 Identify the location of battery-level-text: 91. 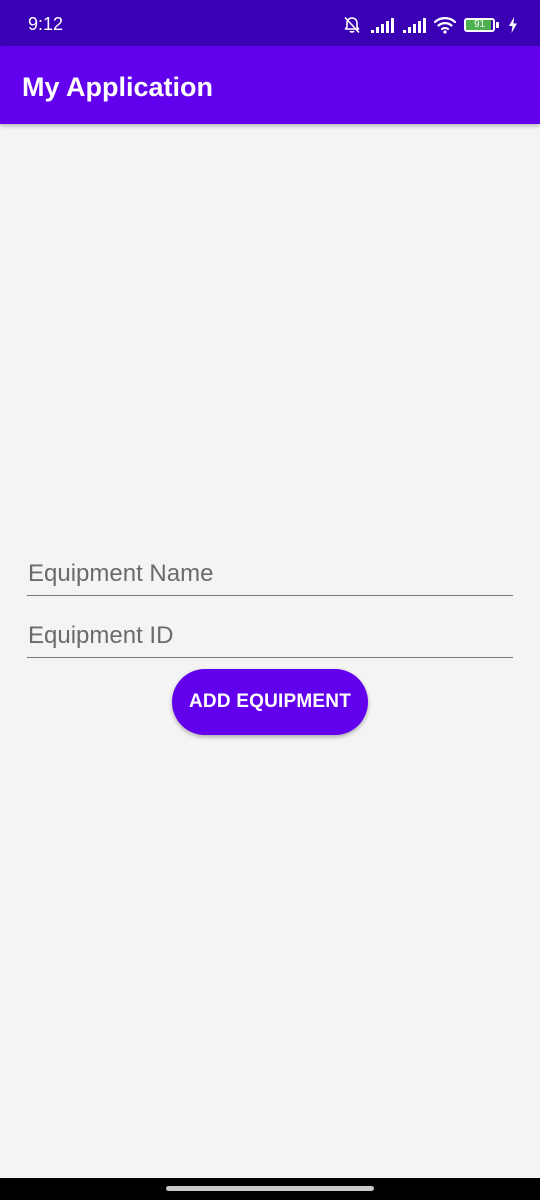
(479, 24).